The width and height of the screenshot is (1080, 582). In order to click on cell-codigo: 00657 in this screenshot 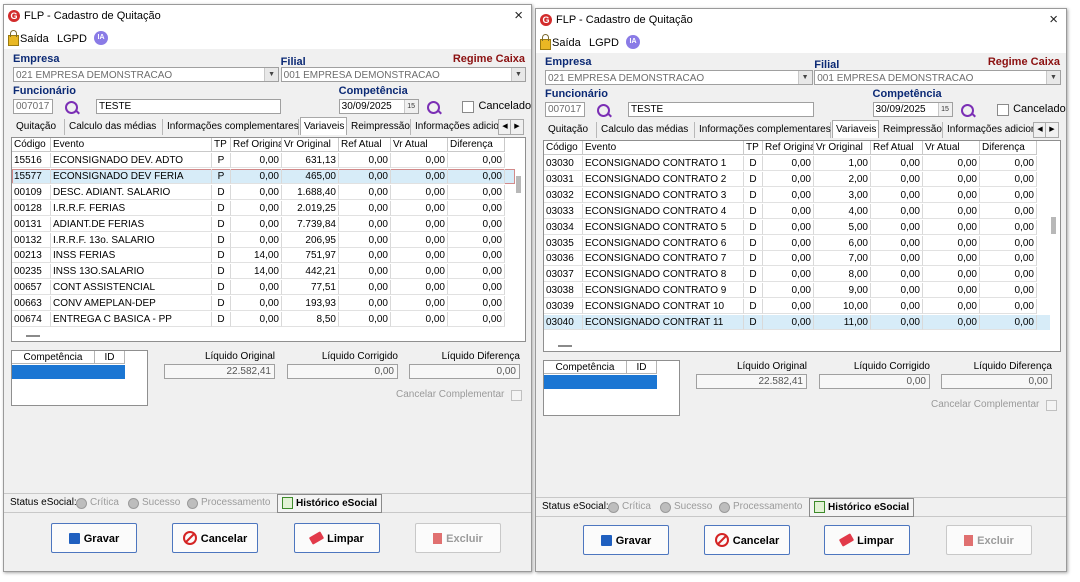, I will do `click(31, 288)`.